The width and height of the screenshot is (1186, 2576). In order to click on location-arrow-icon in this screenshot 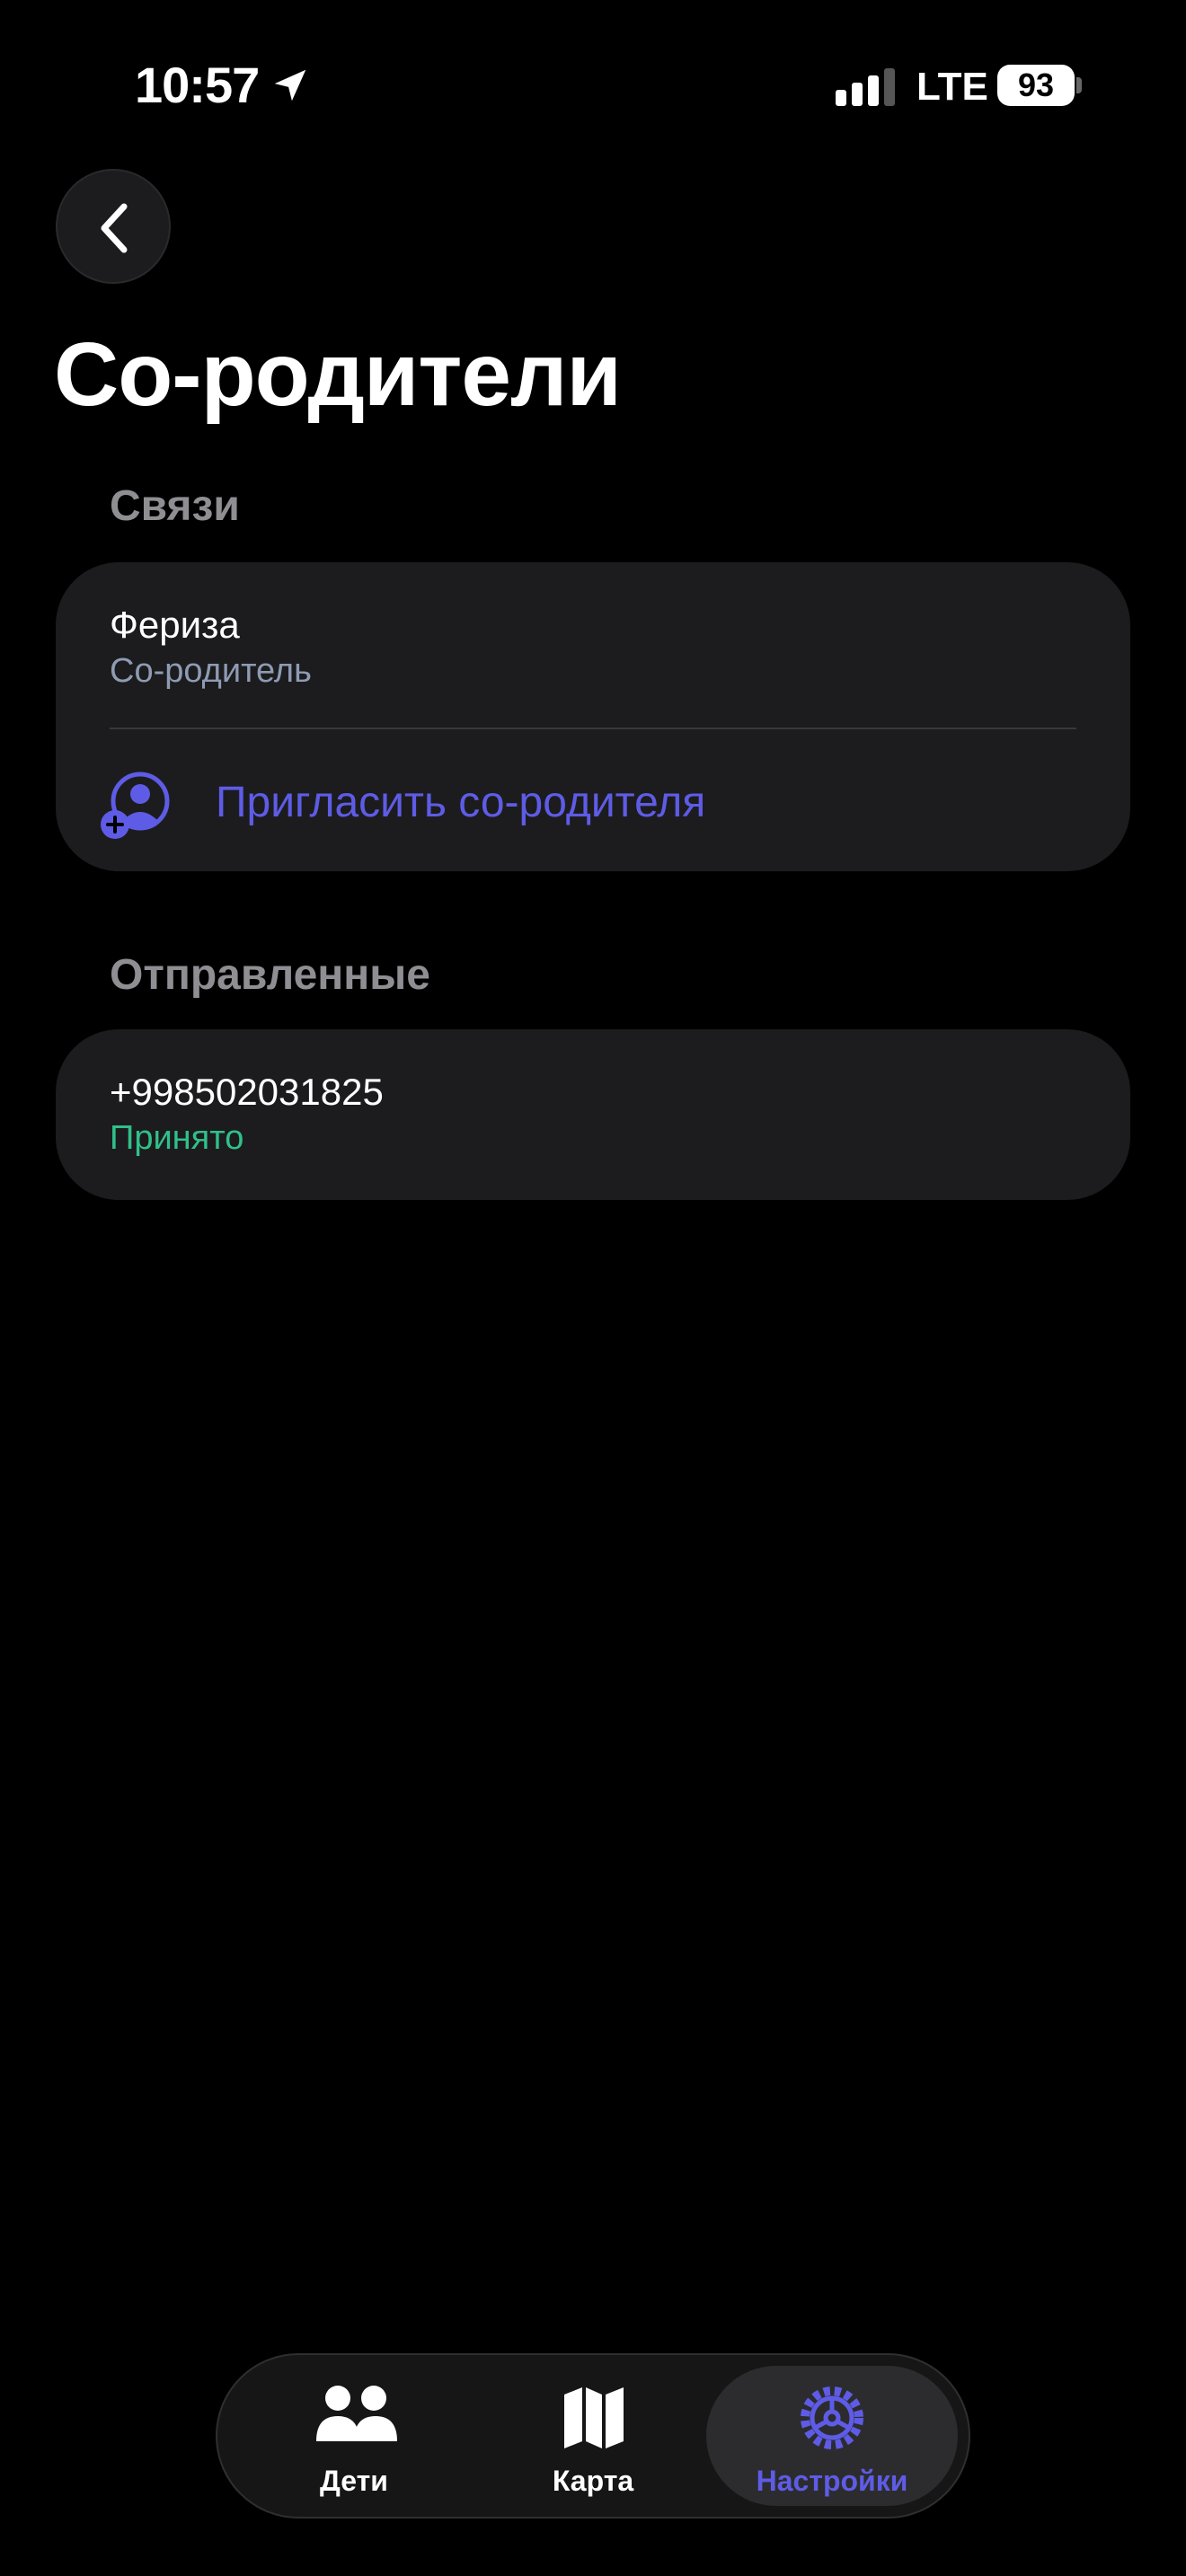, I will do `click(290, 85)`.